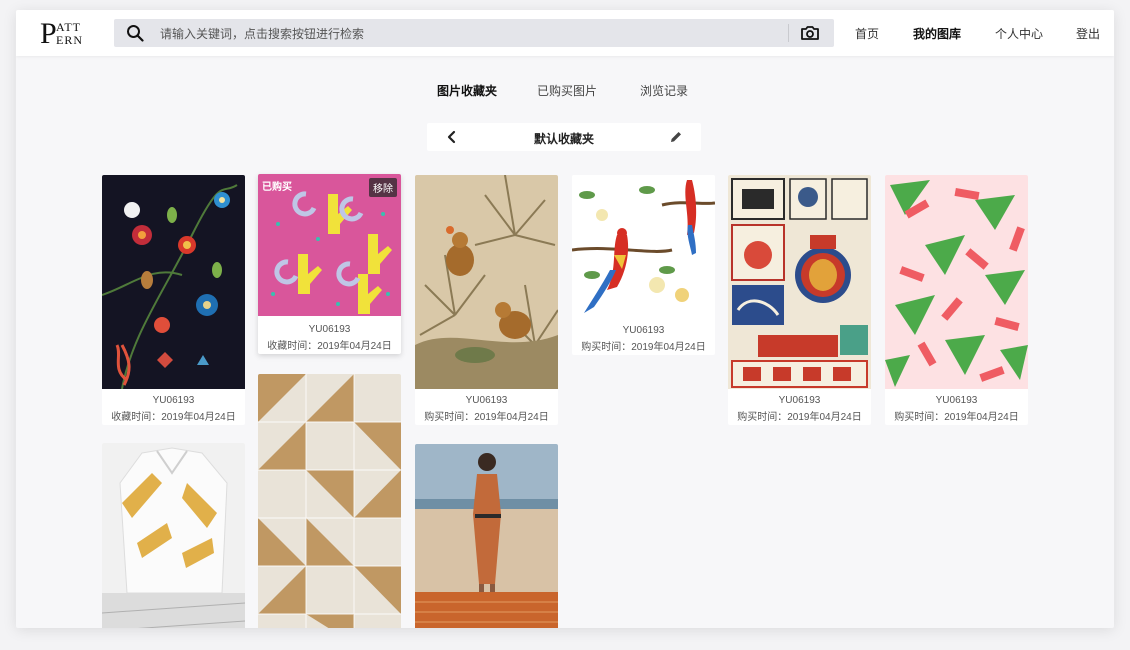 This screenshot has height=650, width=1130. What do you see at coordinates (799, 282) in the screenshot?
I see `pattern-image-poster-collage` at bounding box center [799, 282].